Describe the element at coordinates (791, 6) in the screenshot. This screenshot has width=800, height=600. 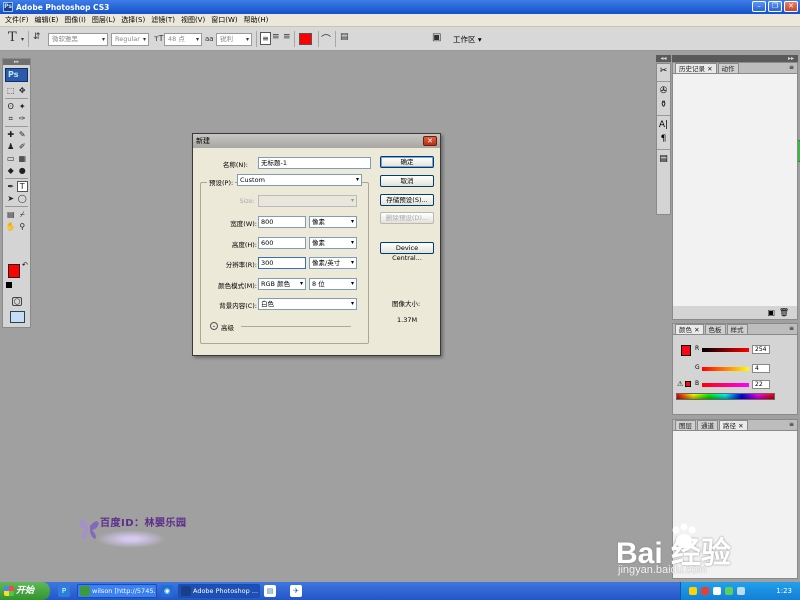
I see `close-button: ✕` at that location.